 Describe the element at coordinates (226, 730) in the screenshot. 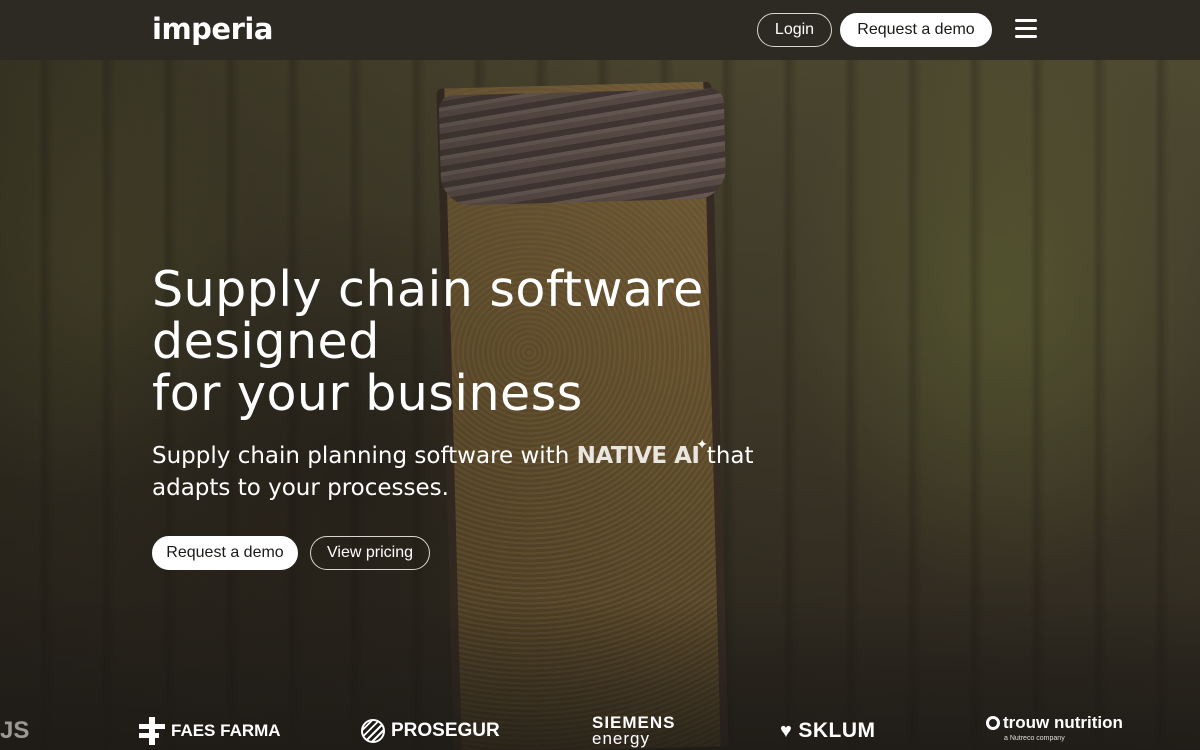

I see `faes-farma-text: FAES FARMA` at that location.